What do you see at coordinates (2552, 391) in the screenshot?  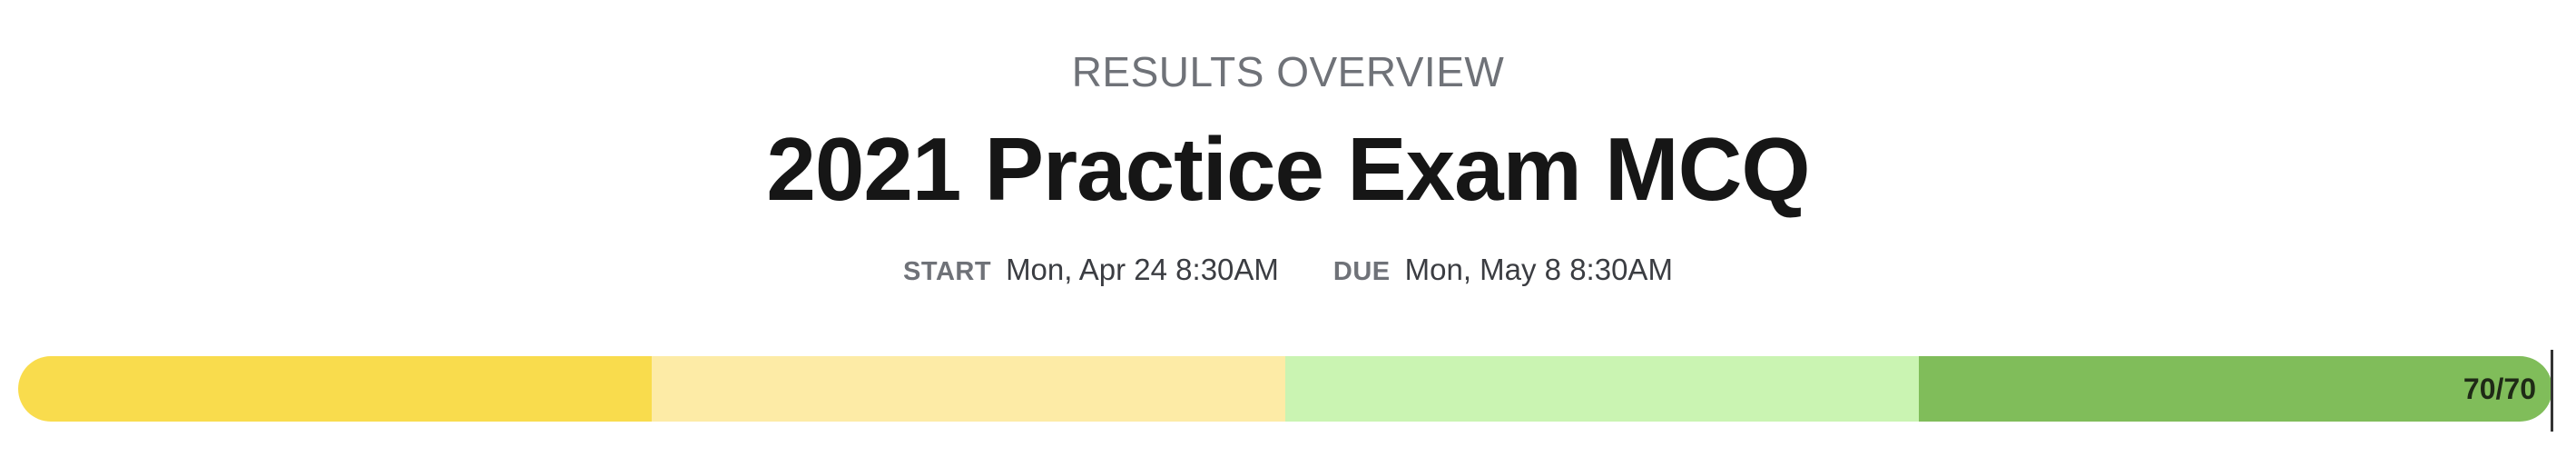 I see `progress-end-marker` at bounding box center [2552, 391].